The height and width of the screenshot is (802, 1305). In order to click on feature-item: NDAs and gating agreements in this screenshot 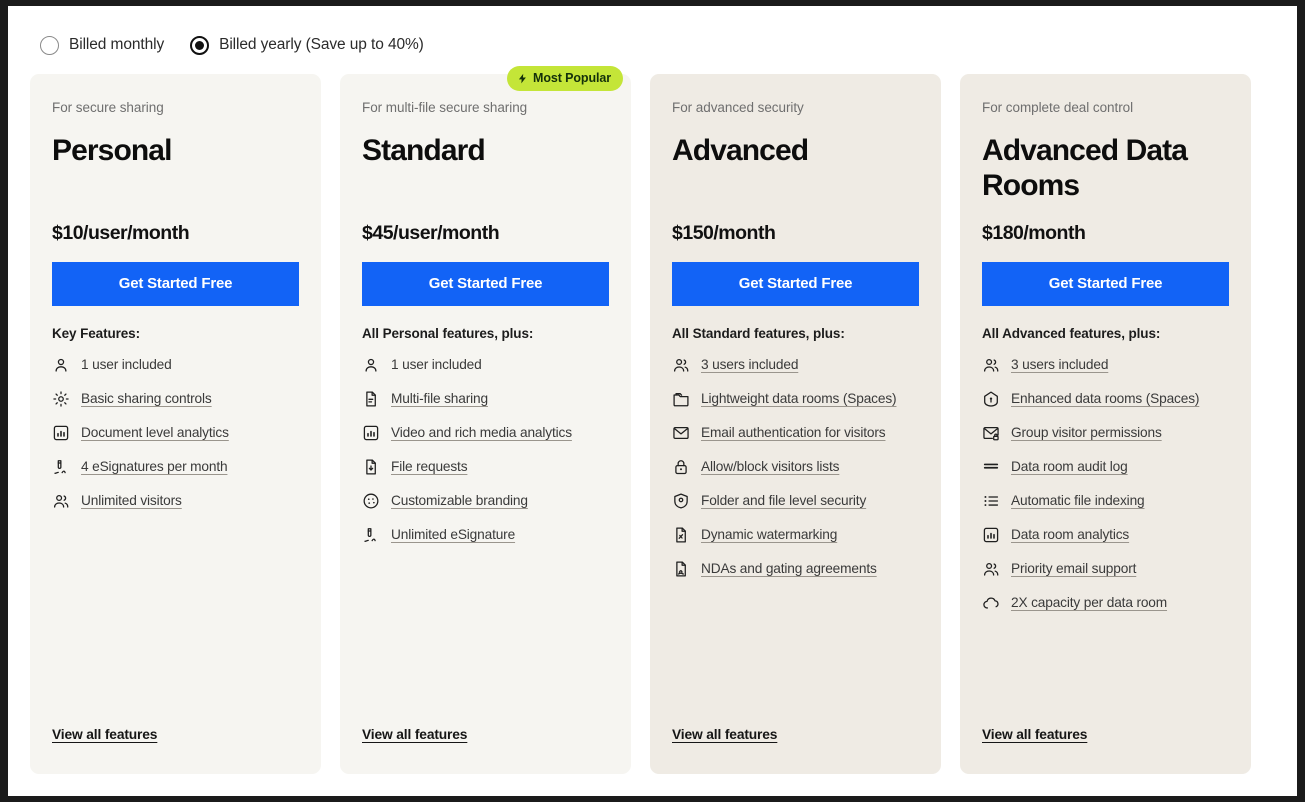, I will do `click(795, 569)`.